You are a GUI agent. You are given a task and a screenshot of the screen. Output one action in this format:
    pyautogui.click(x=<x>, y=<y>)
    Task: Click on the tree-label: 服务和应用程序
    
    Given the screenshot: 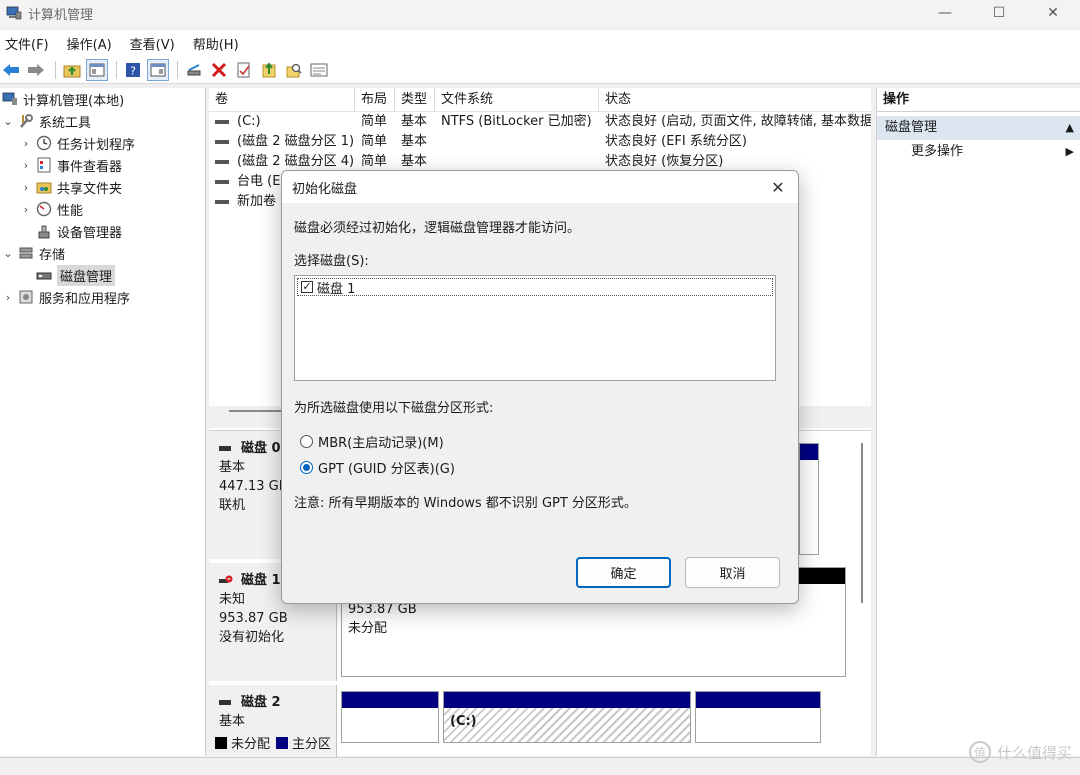 What is the action you would take?
    pyautogui.click(x=85, y=299)
    